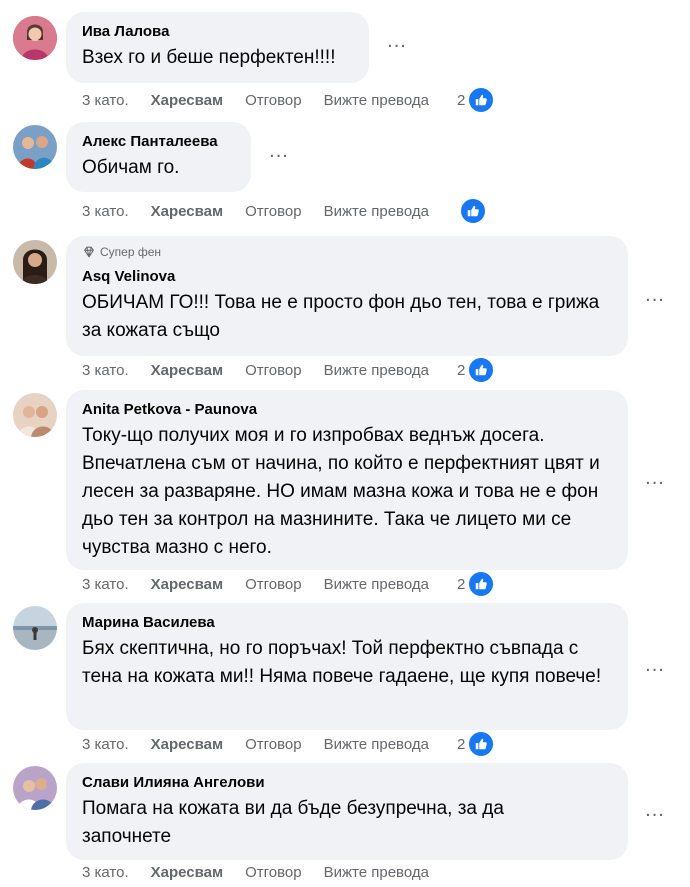 The height and width of the screenshot is (887, 690). Describe the element at coordinates (131, 252) in the screenshot. I see `badge-label: Супер фен` at that location.